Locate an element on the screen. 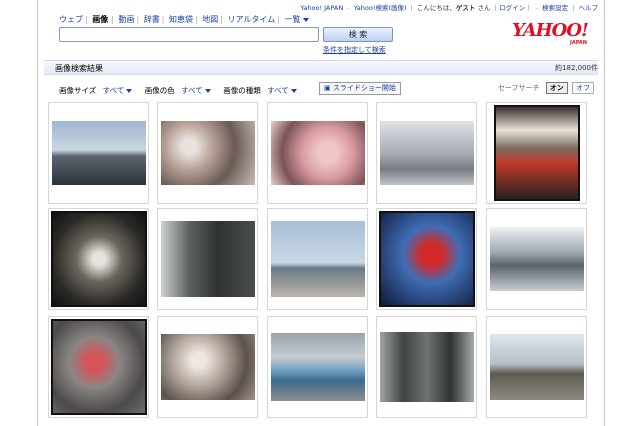 The image size is (640, 426). monument-forest is located at coordinates (207, 259).